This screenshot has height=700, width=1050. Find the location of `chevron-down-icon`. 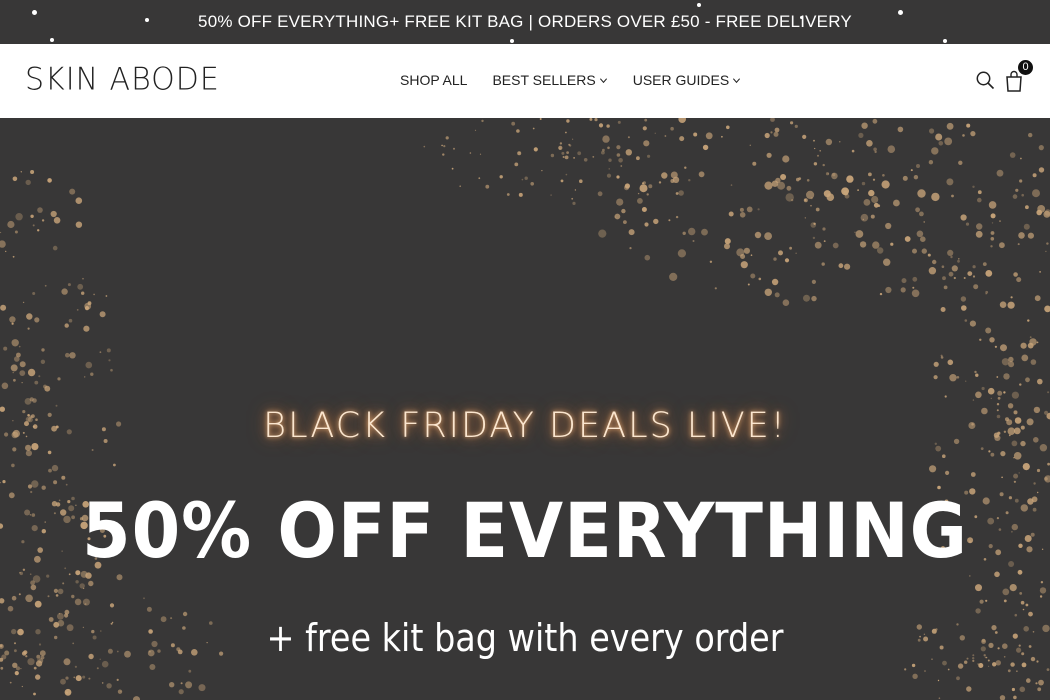

chevron-down-icon is located at coordinates (603, 80).